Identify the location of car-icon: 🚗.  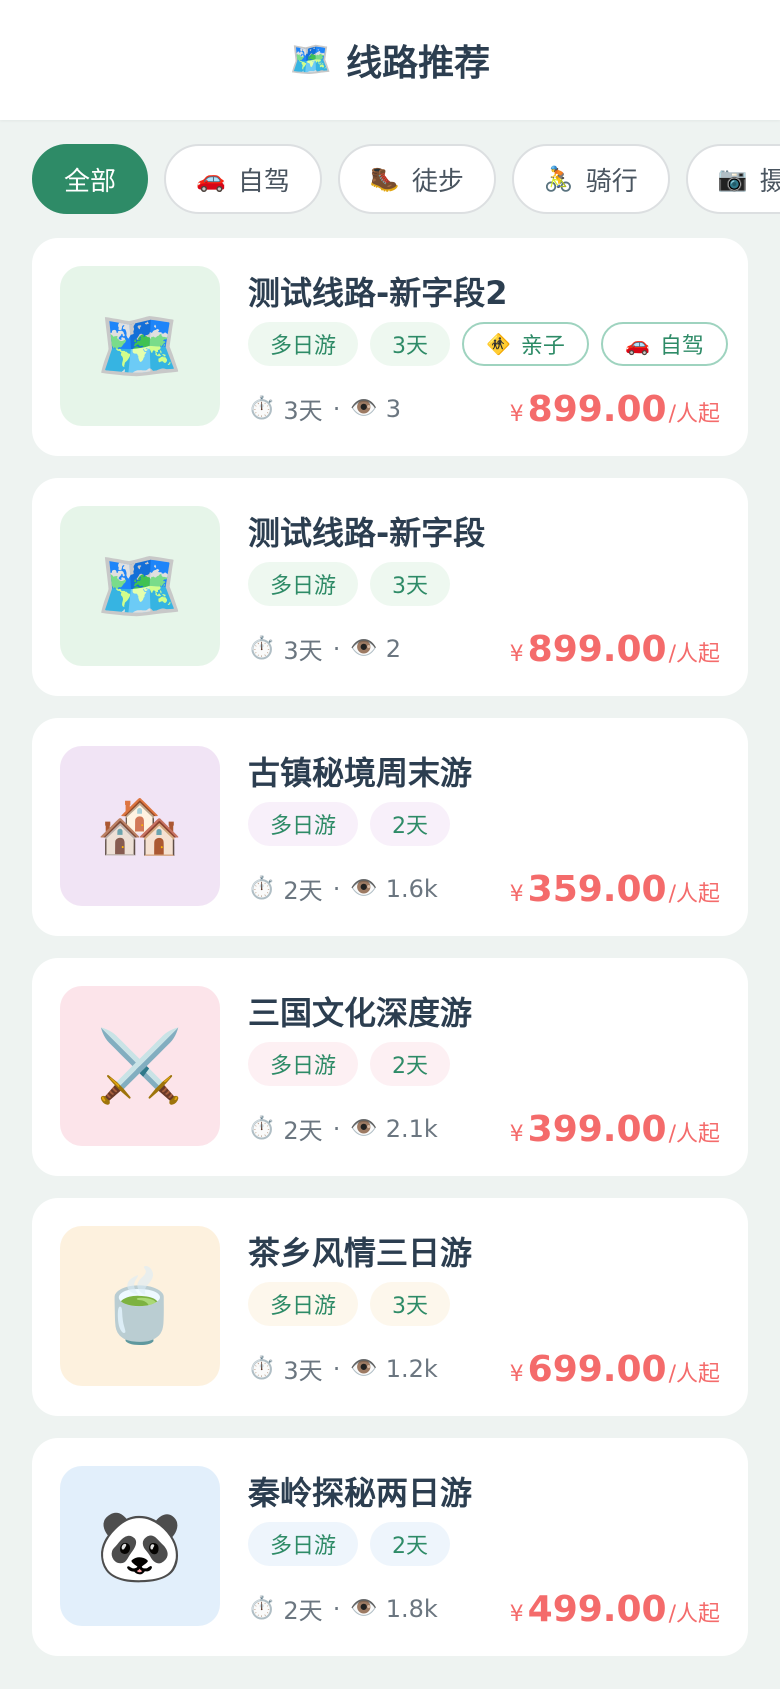
(637, 344).